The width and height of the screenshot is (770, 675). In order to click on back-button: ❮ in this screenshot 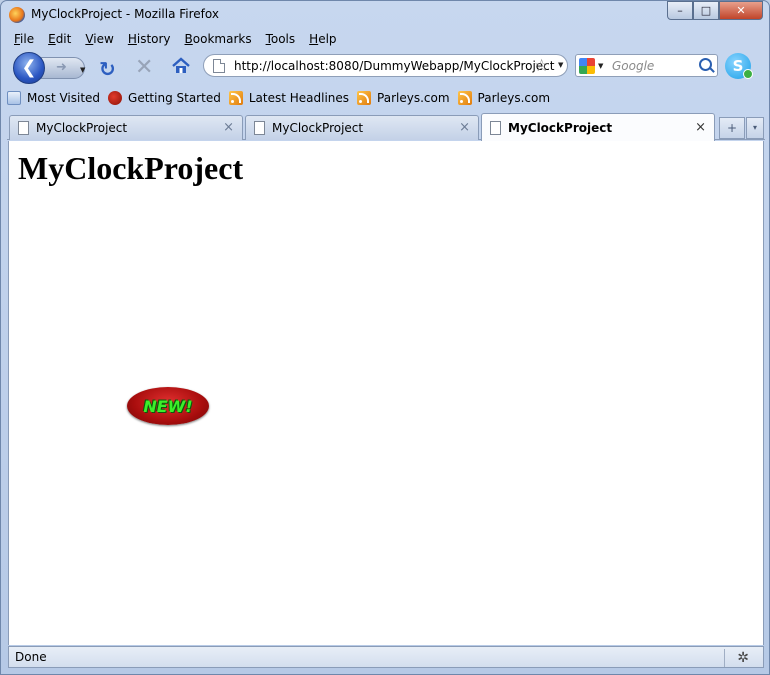, I will do `click(29, 68)`.